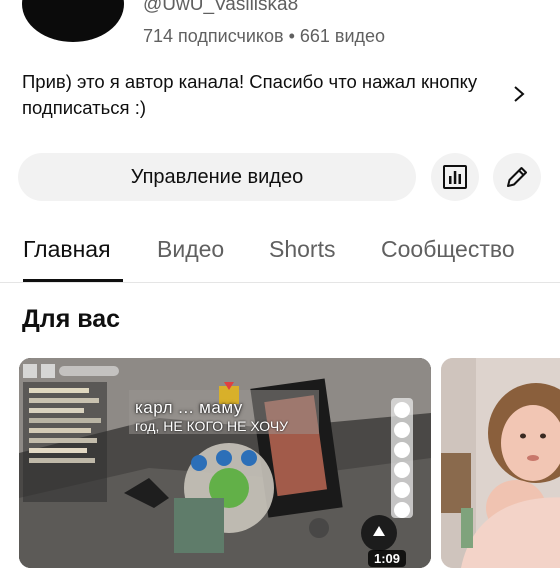 The height and width of the screenshot is (568, 560). What do you see at coordinates (73, 21) in the screenshot?
I see `channel-avatar` at bounding box center [73, 21].